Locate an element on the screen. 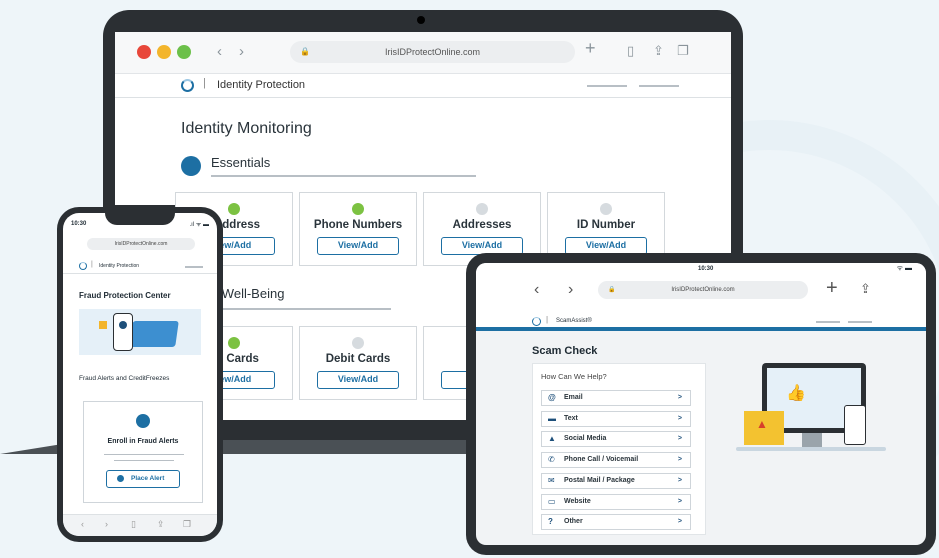  warning-icon: ▲ is located at coordinates (762, 424).